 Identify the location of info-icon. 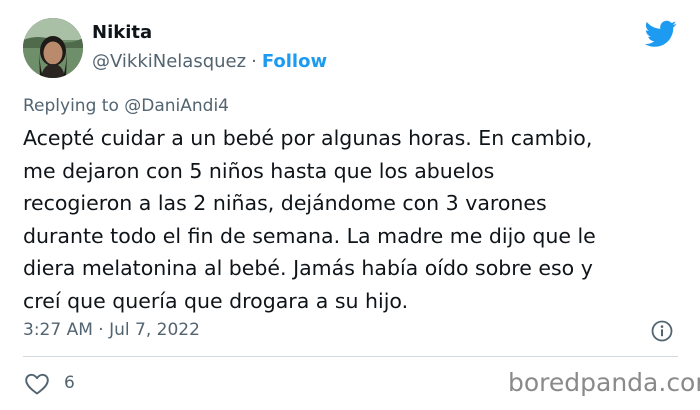
(662, 331).